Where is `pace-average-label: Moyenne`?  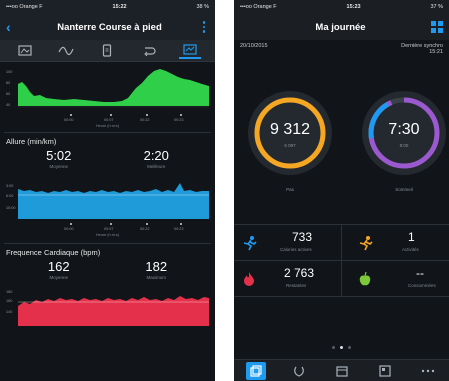
pace-average-label: Moyenne is located at coordinates (58, 166).